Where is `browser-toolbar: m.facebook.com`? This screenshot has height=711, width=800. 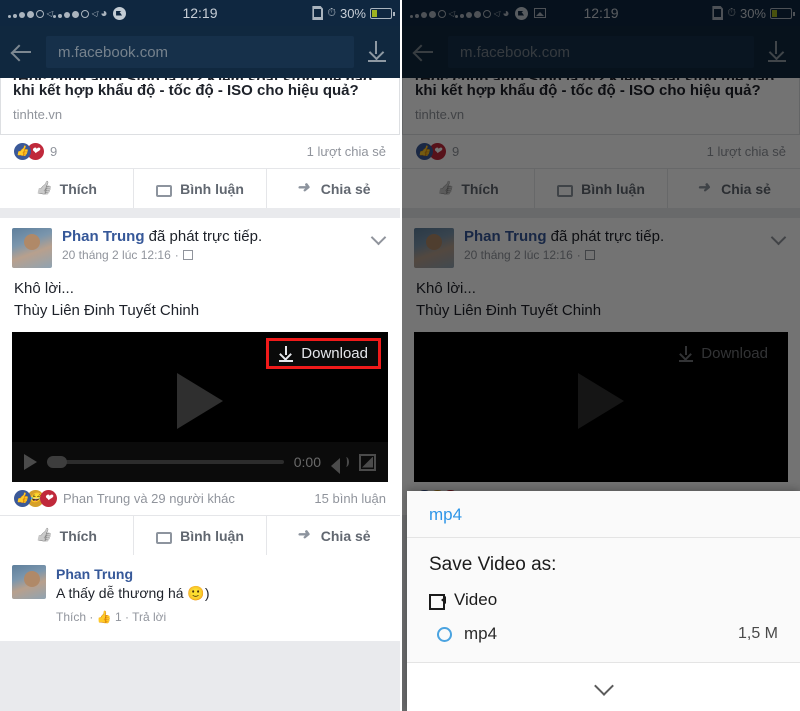 browser-toolbar: m.facebook.com is located at coordinates (601, 52).